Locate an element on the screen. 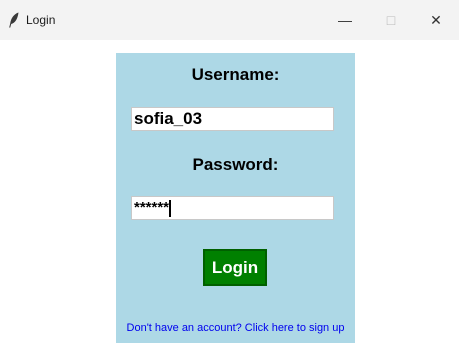 The width and height of the screenshot is (459, 343). username-label: Username: is located at coordinates (235, 74).